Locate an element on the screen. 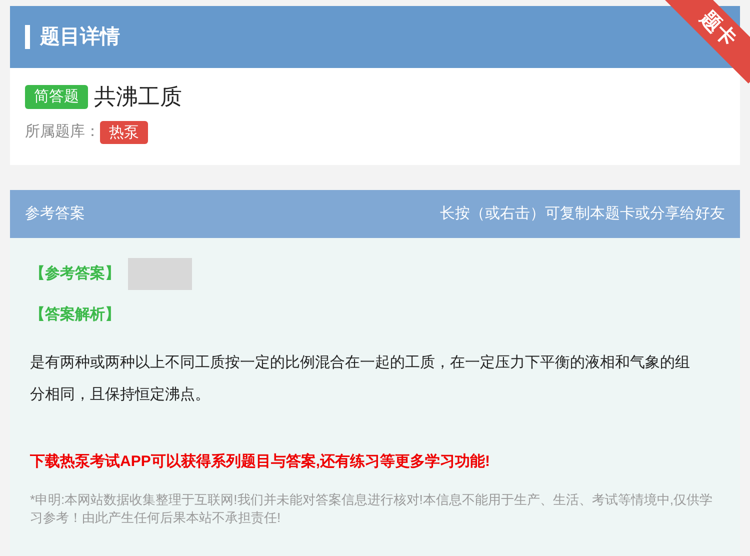 The height and width of the screenshot is (556, 750). answer-label: 【参考答案】 is located at coordinates (75, 274).